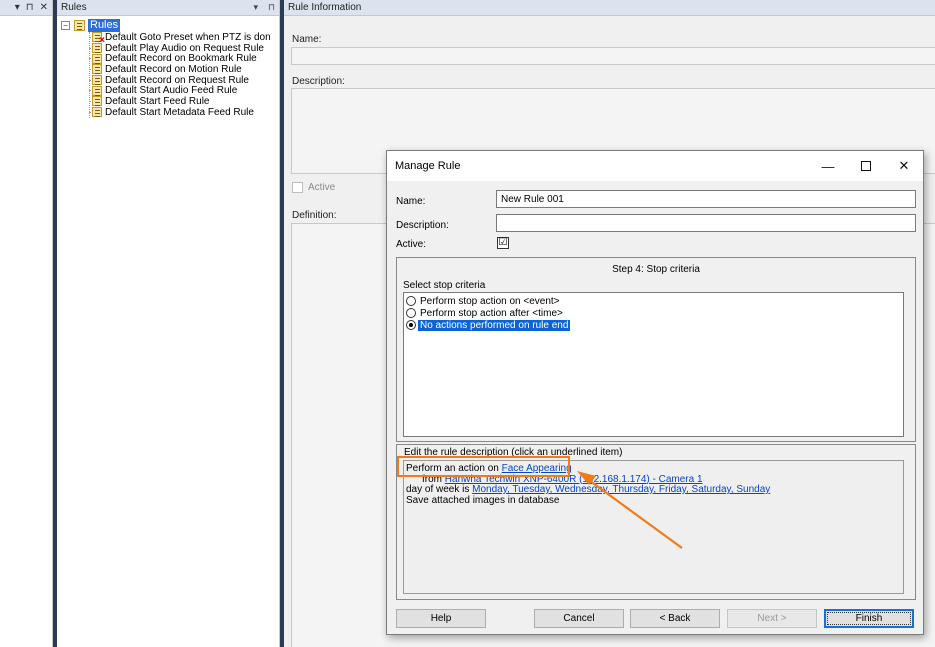 This screenshot has height=647, width=935. Describe the element at coordinates (490, 301) in the screenshot. I see `criteria-option-label: Perform stop action on <event>` at that location.